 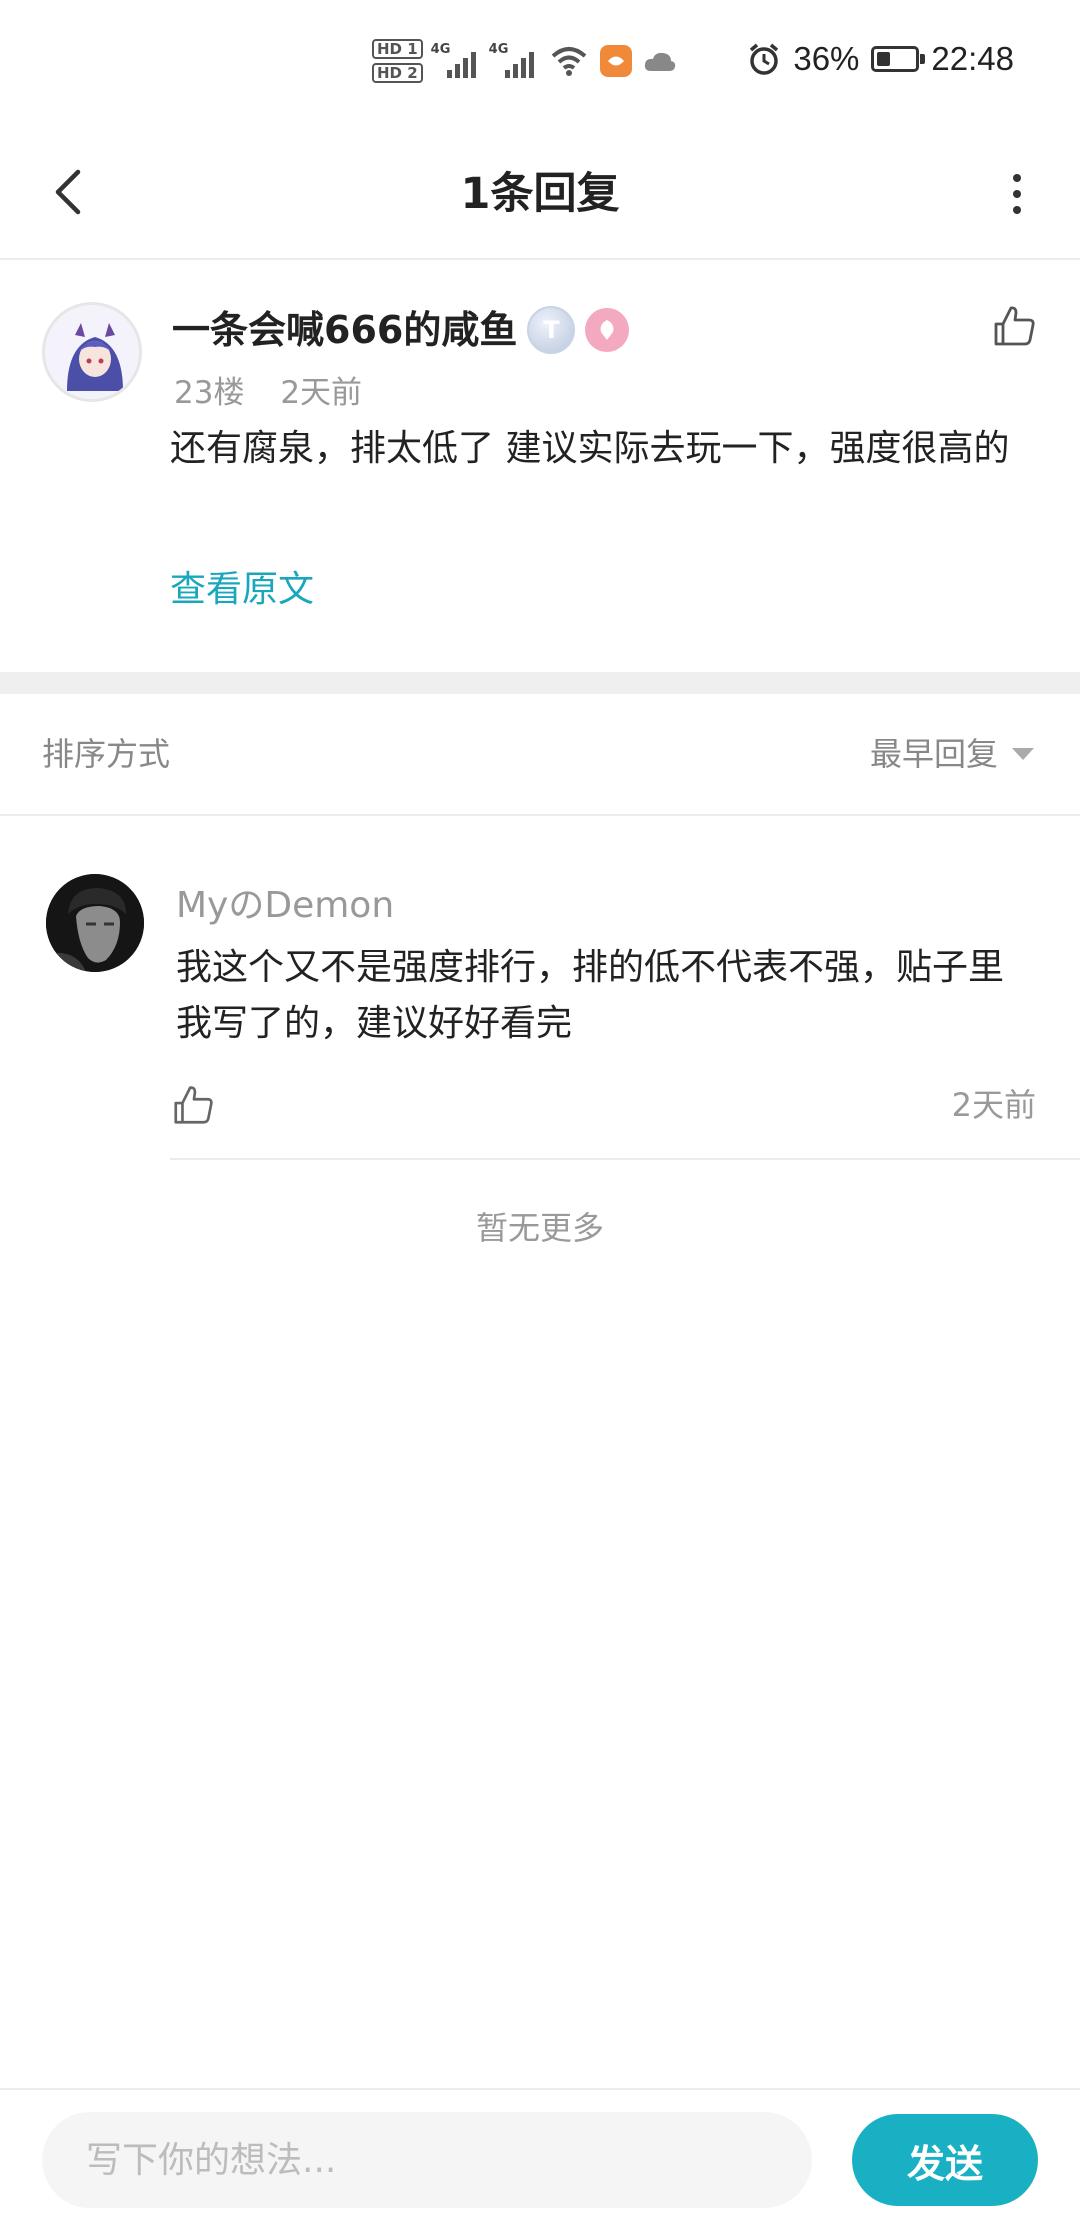 What do you see at coordinates (625, 1159) in the screenshot?
I see `reply-divider` at bounding box center [625, 1159].